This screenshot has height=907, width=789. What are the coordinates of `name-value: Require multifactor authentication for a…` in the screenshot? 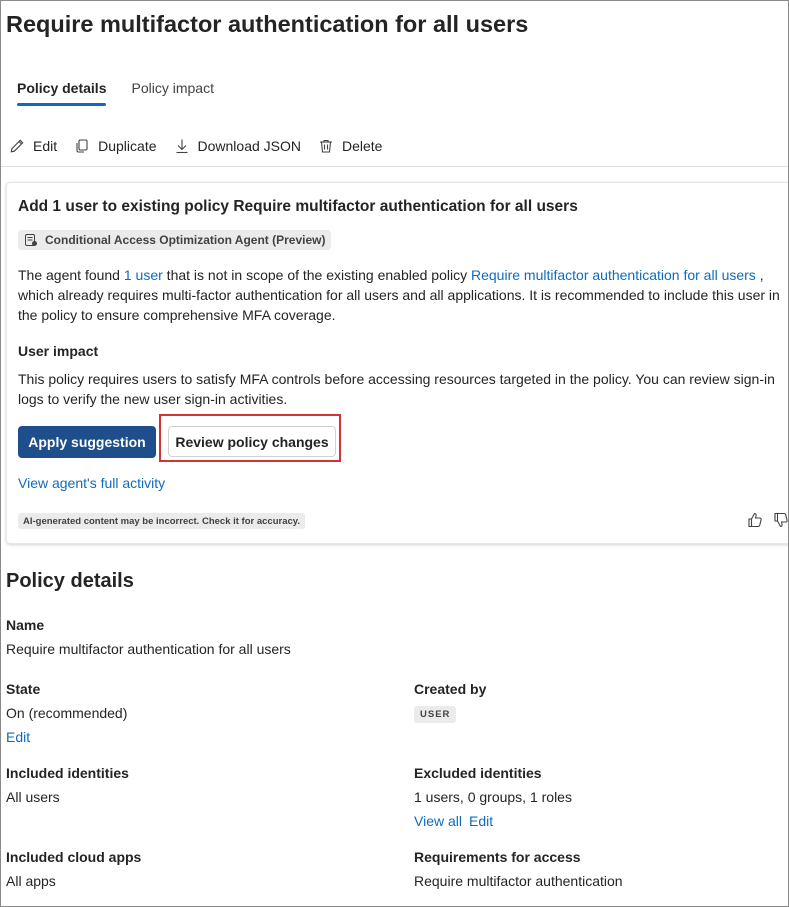 It's located at (148, 649).